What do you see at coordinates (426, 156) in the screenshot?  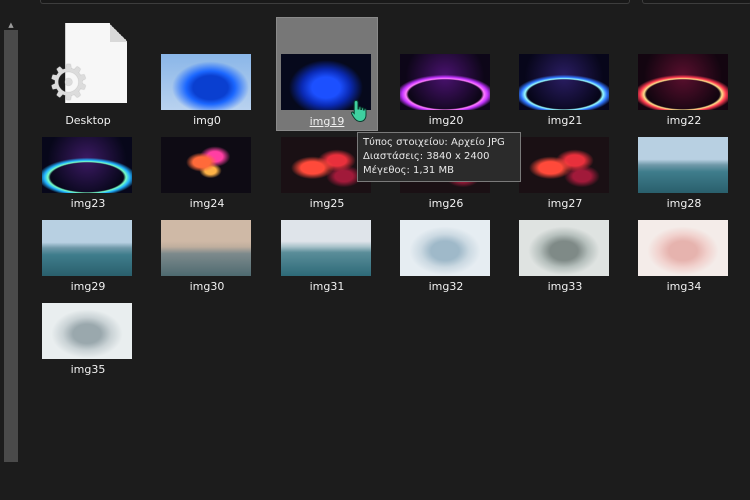 I see `tooltip-dimensions: Διαστάσεις: 3840 x 2400` at bounding box center [426, 156].